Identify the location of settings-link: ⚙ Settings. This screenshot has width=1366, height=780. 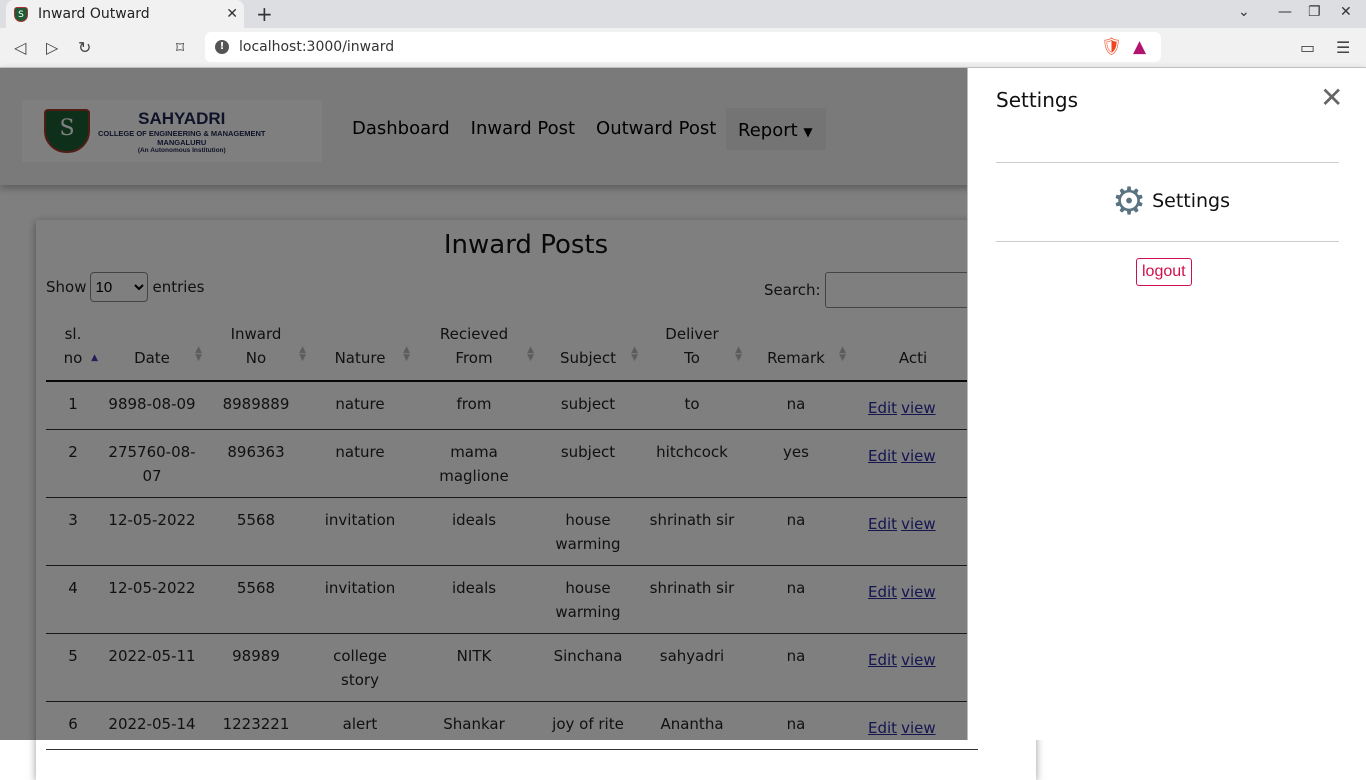
(1171, 201).